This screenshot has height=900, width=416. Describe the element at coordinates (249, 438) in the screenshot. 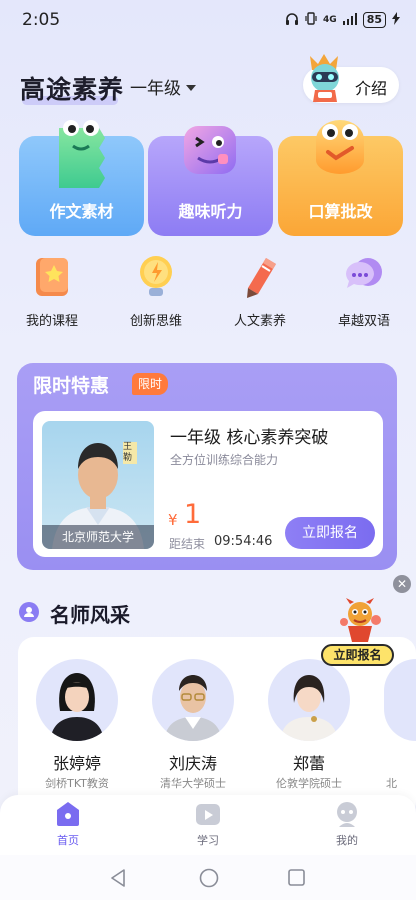

I see `course-title: 一年级 核心素养突破` at that location.